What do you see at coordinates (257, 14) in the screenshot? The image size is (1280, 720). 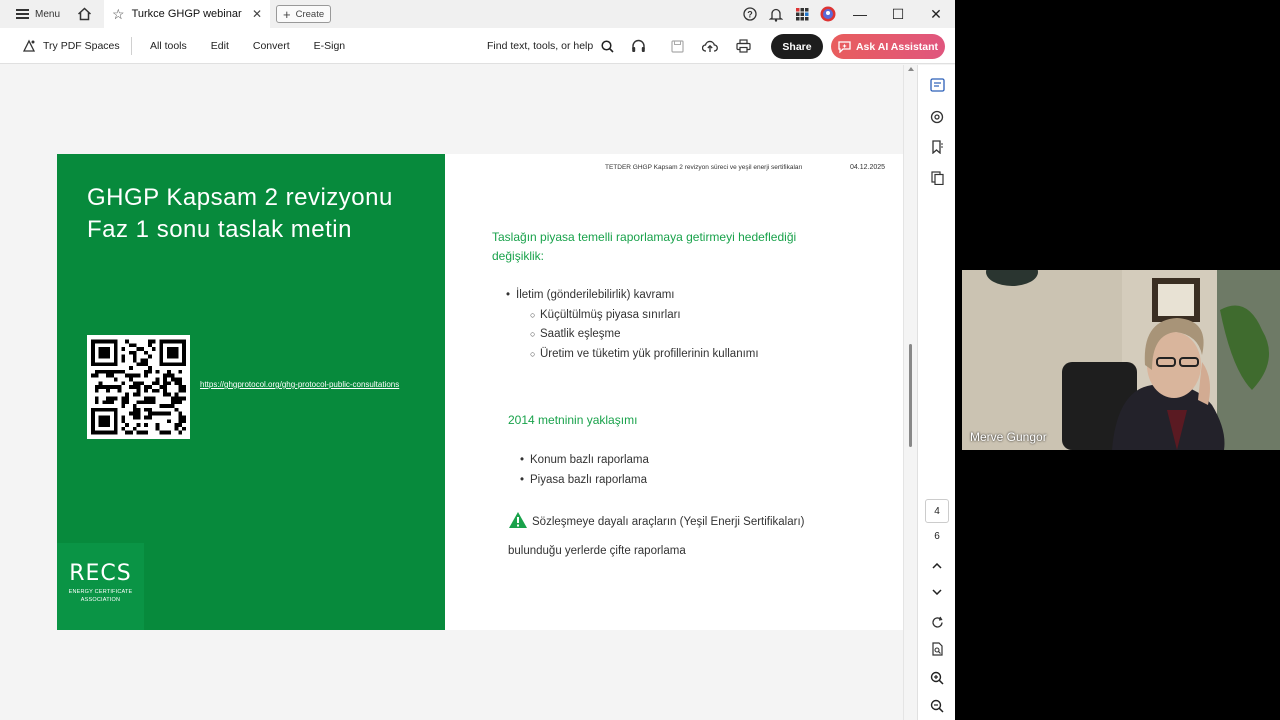 I see `close-tab-icon: ✕` at bounding box center [257, 14].